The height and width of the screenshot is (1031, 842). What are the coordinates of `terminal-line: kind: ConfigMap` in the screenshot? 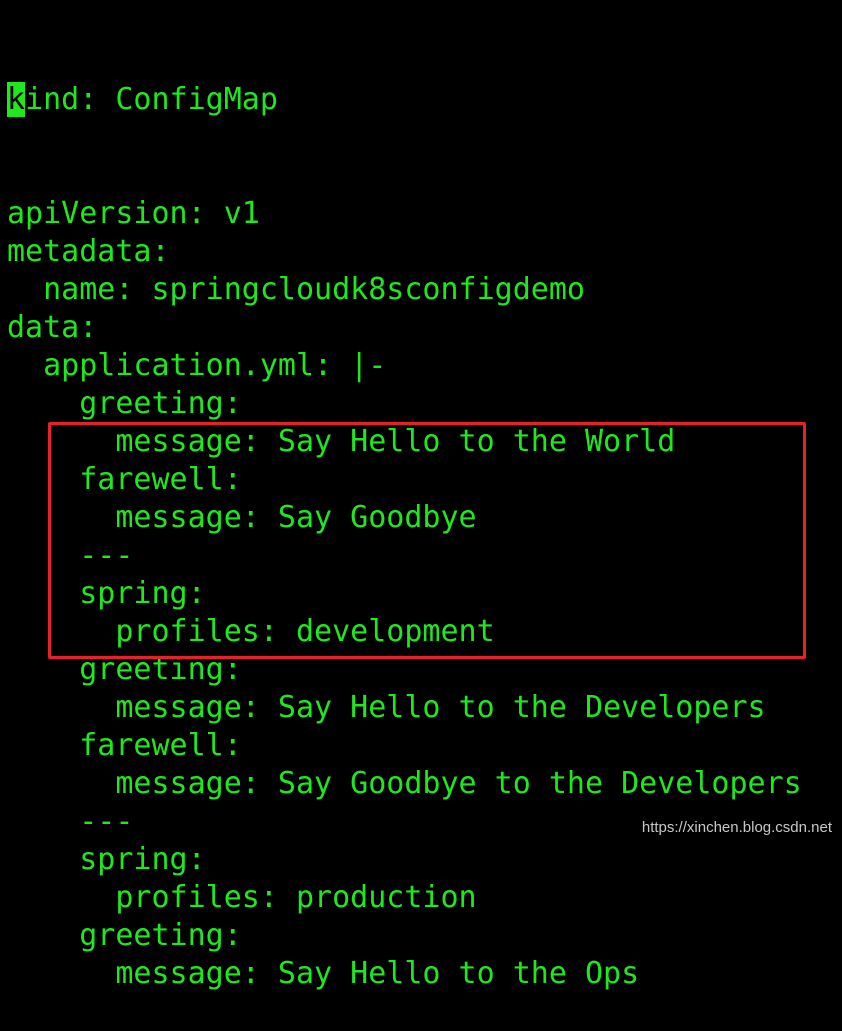 It's located at (404, 100).